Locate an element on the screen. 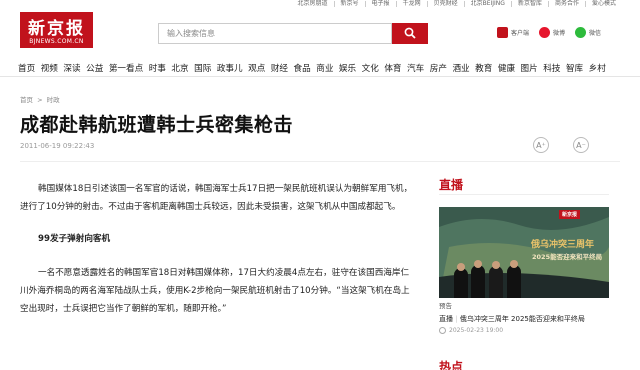 The height and width of the screenshot is (370, 640). live-section-title: 直播 is located at coordinates (451, 185).